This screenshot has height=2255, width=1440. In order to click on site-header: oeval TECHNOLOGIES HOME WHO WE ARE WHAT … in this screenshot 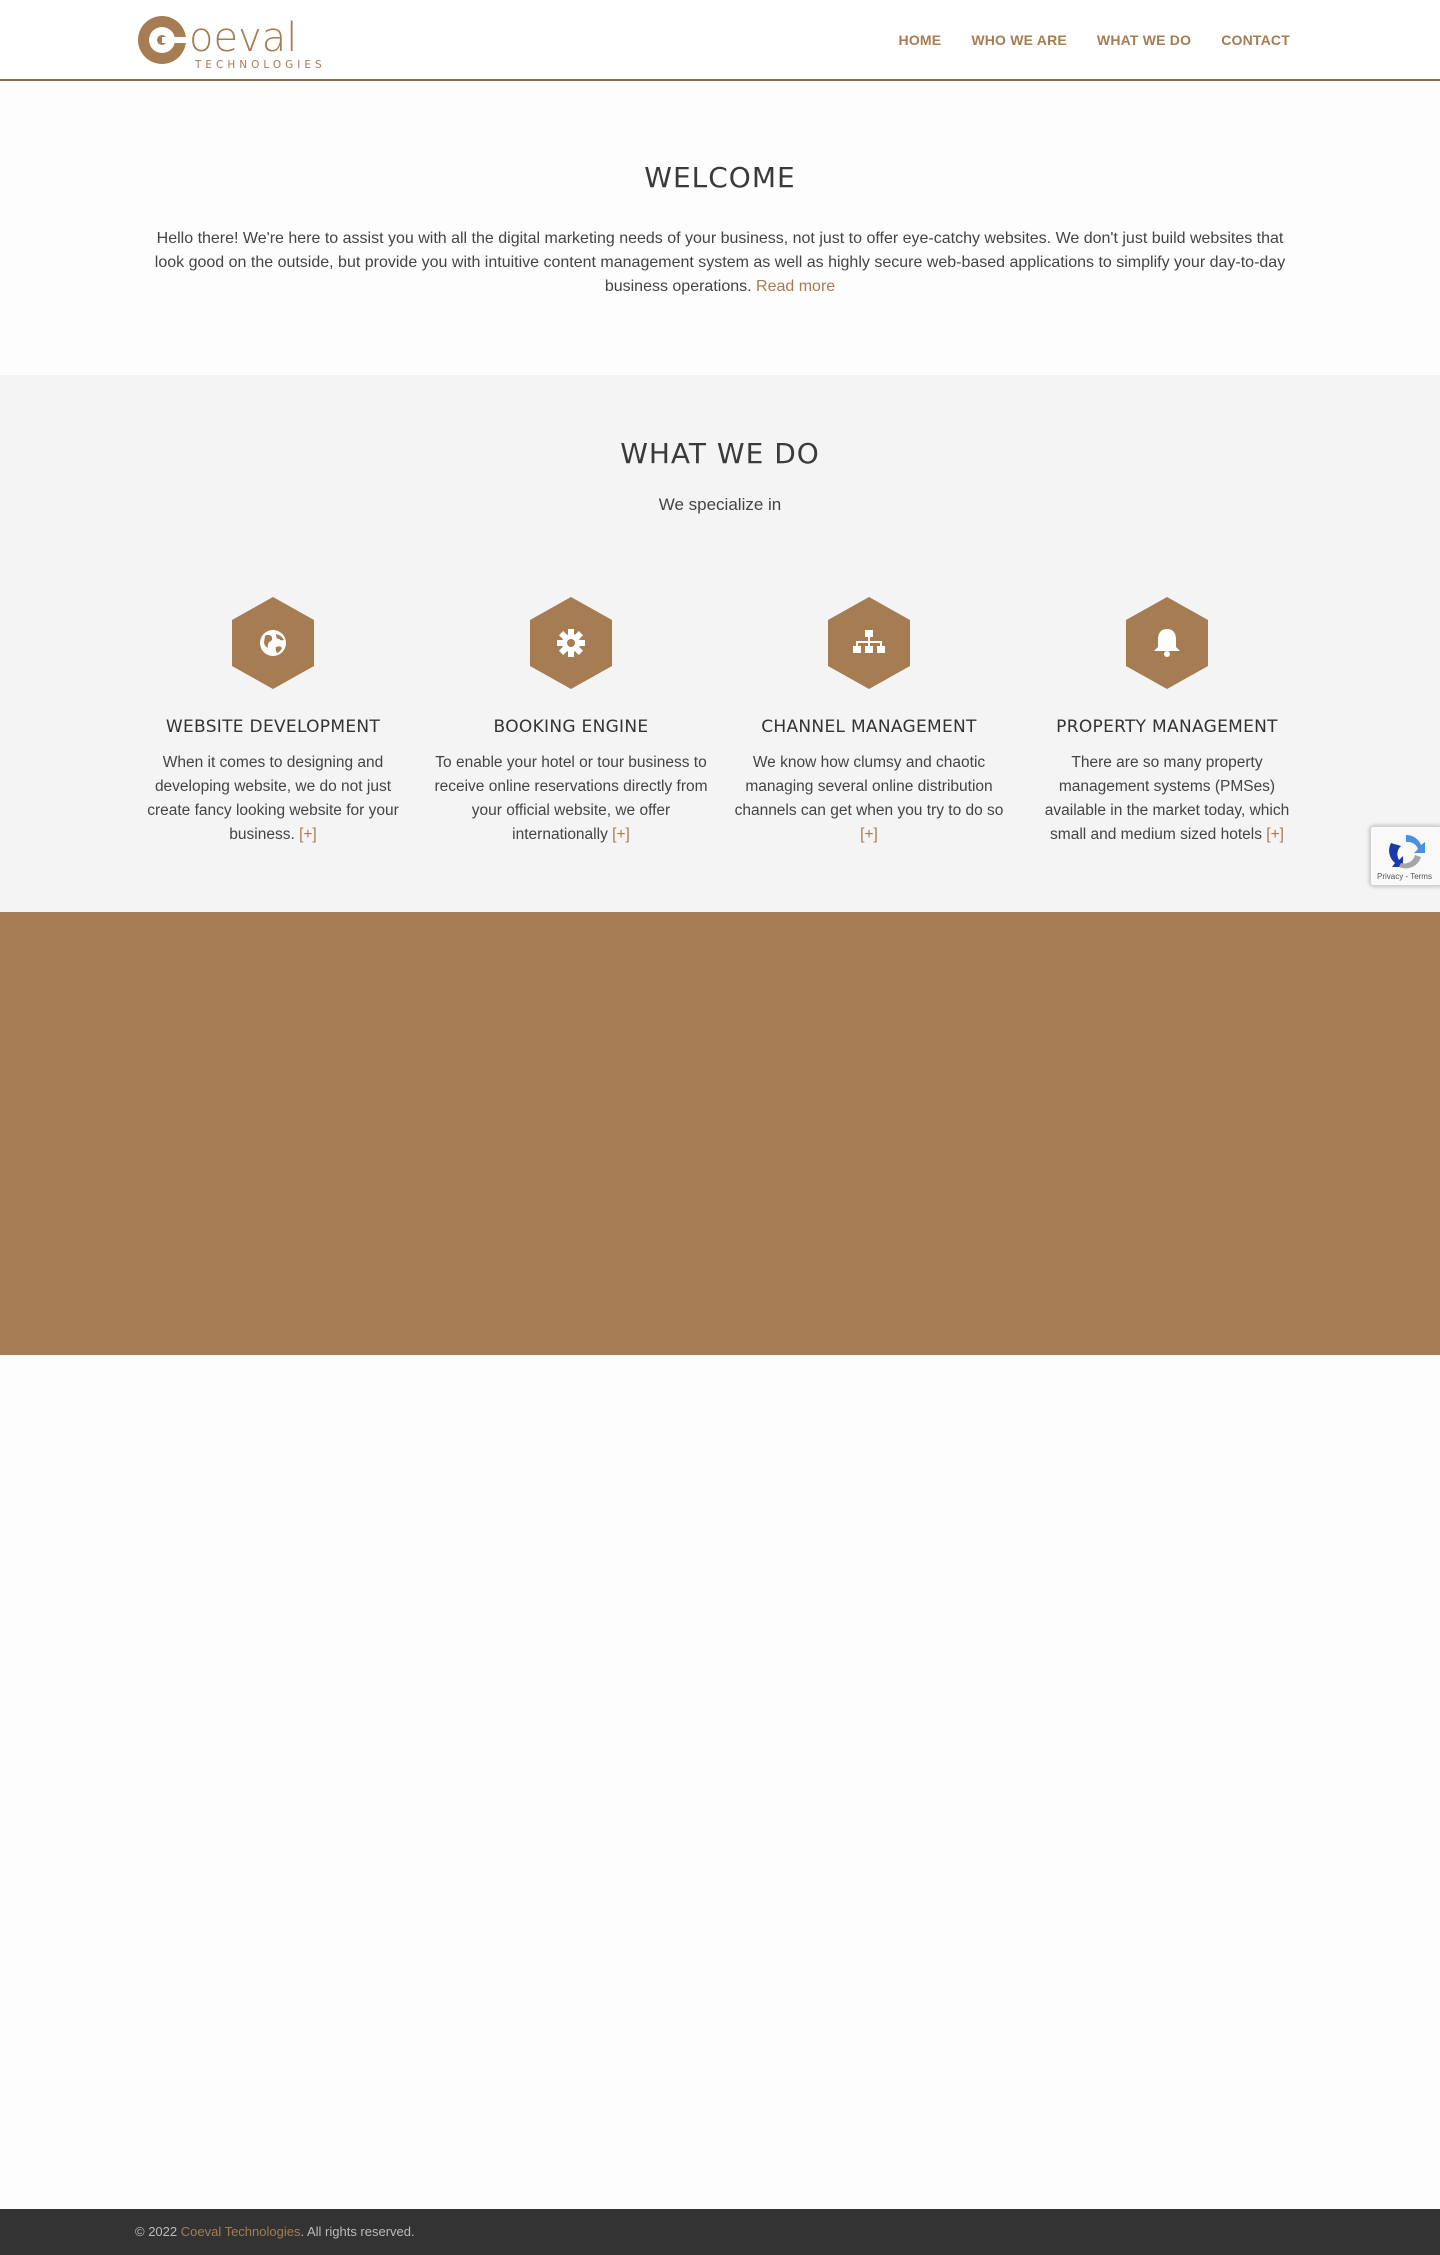, I will do `click(720, 40)`.